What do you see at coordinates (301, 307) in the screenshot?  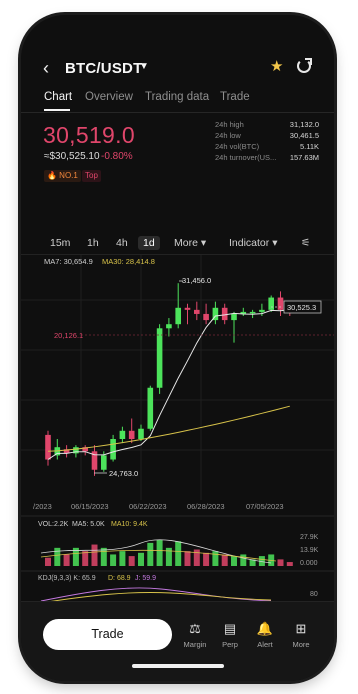 I see `last-price-tag: 30,525.3` at bounding box center [301, 307].